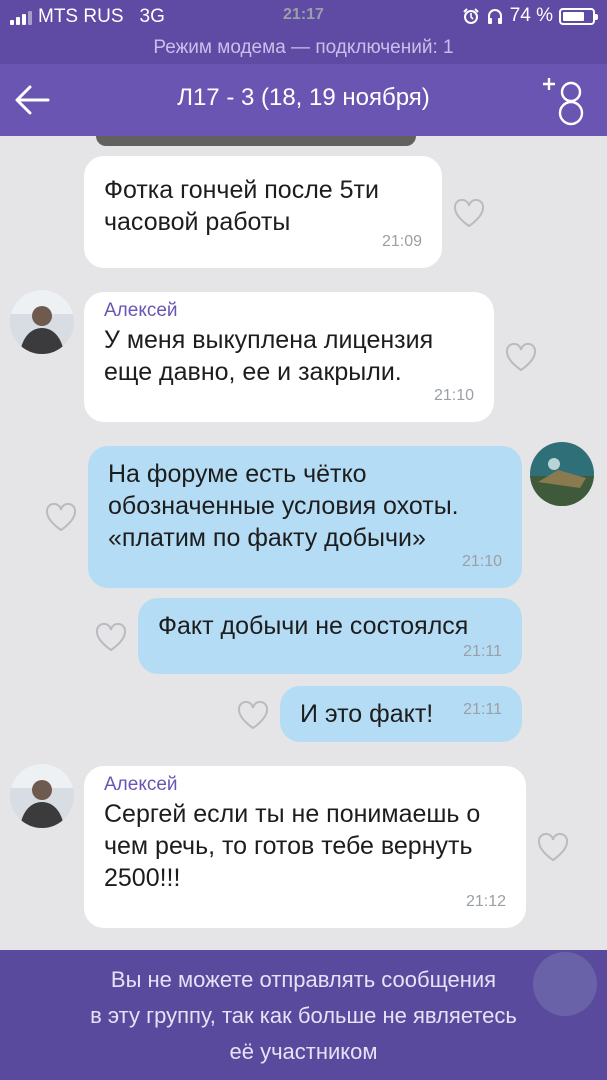 This screenshot has height=1080, width=607. I want to click on chat-header: Л17 - 3 (18, 19 ноября), so click(303, 100).